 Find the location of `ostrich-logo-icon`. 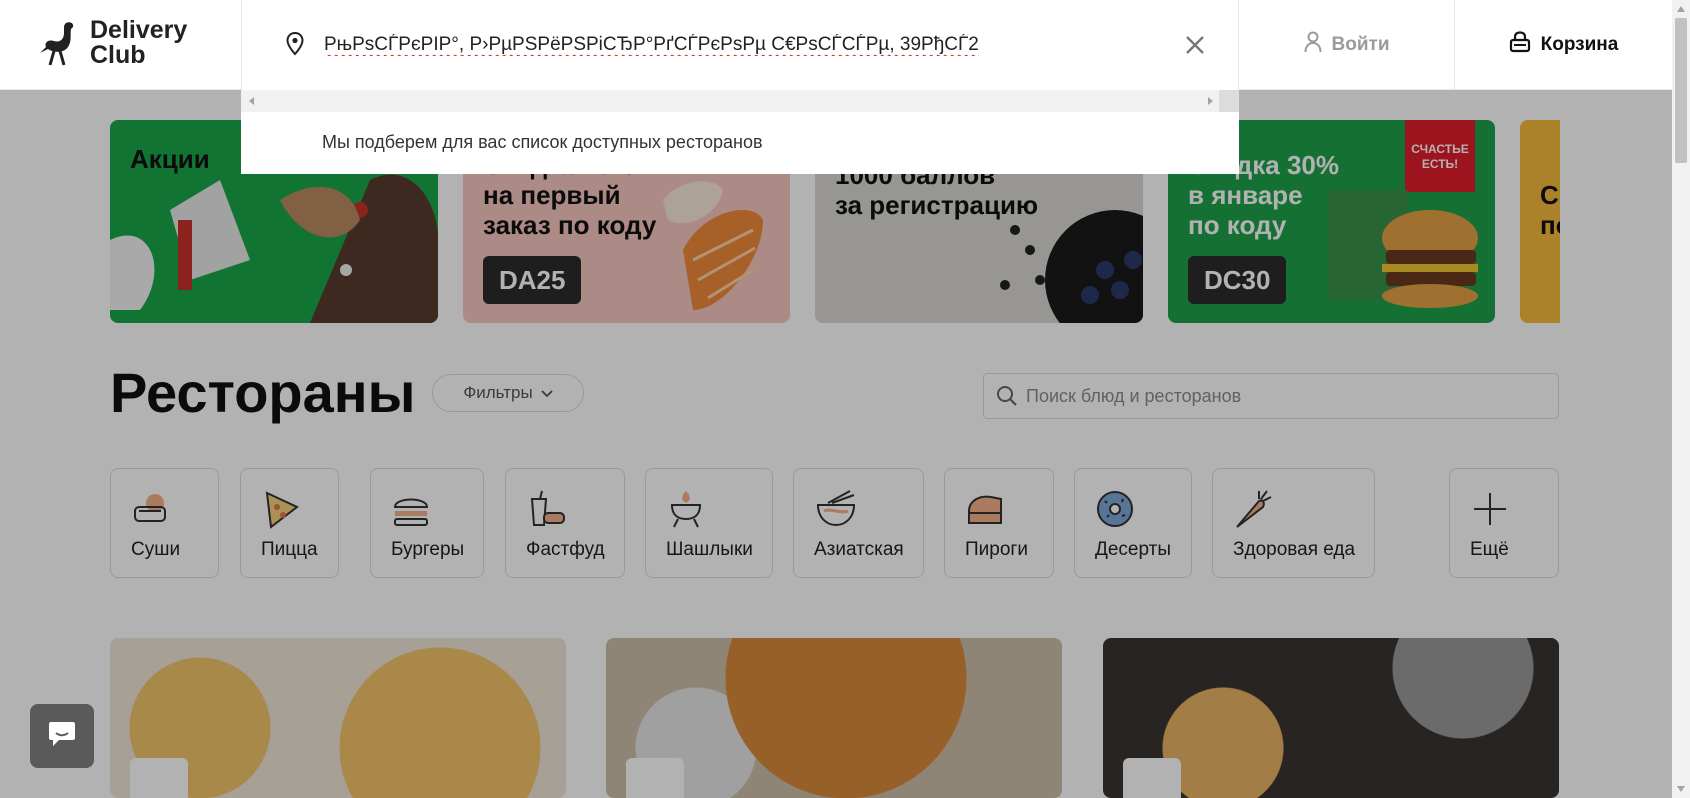

ostrich-logo-icon is located at coordinates (59, 43).